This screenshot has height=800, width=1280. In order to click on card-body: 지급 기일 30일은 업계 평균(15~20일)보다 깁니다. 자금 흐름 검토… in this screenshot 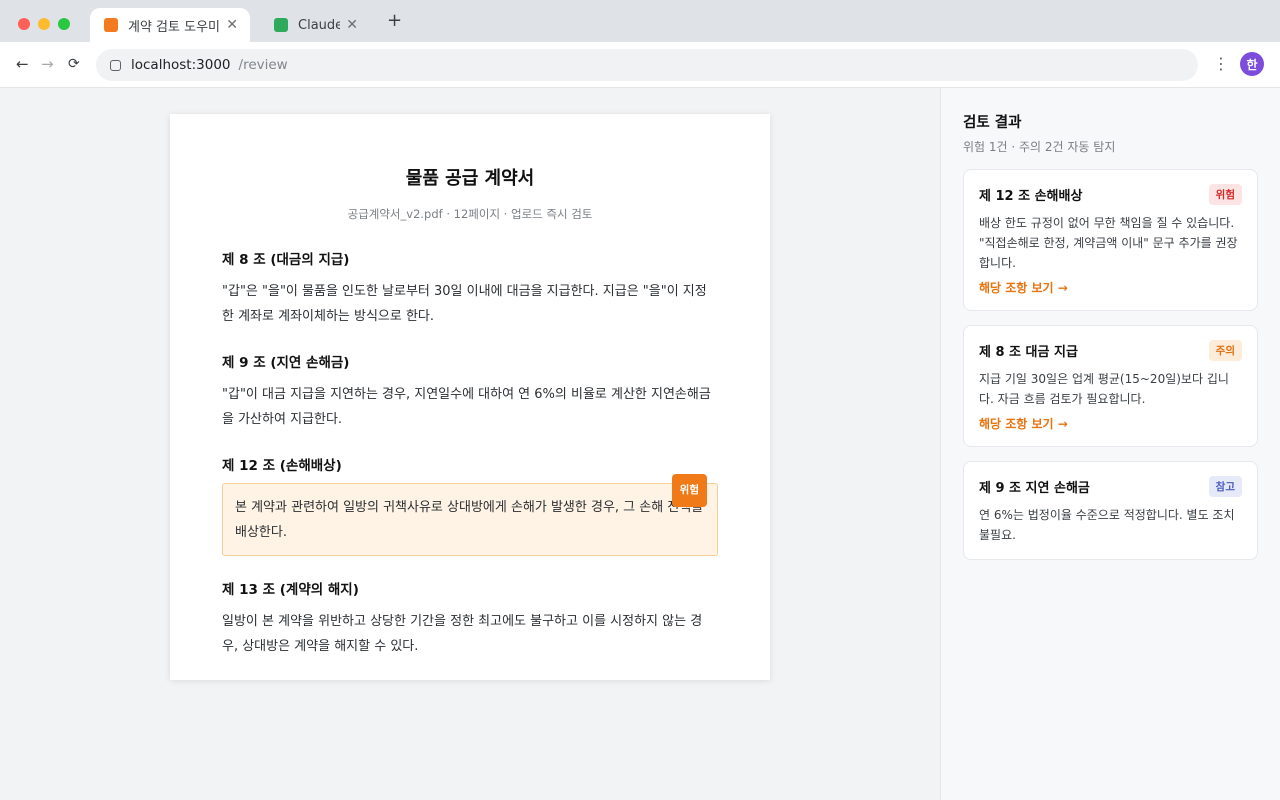, I will do `click(1104, 389)`.